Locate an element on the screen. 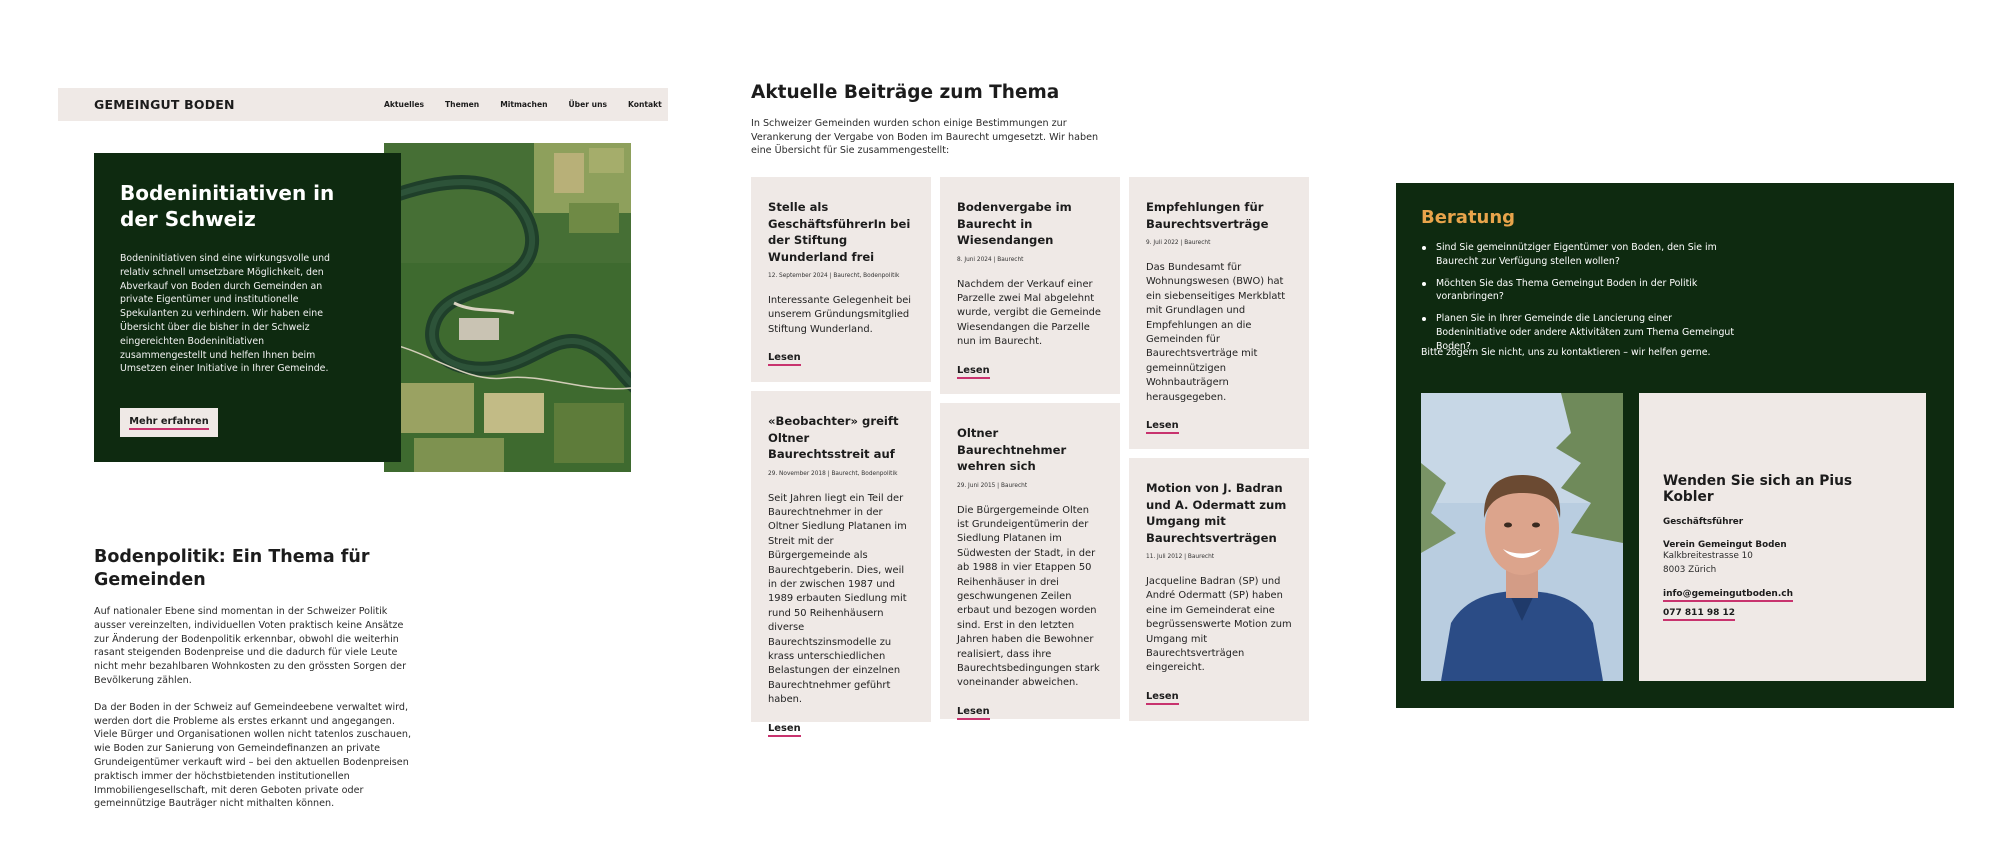 The image size is (2000, 860). article-title: Bodenvergabe im Baurecht in Wiesendangen is located at coordinates (1030, 224).